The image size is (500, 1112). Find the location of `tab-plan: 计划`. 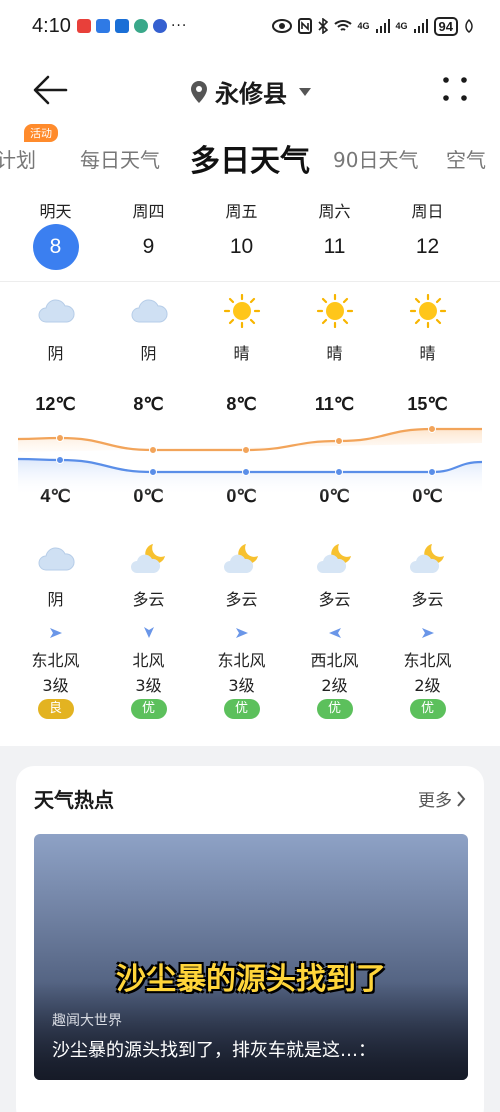

tab-plan: 计划 is located at coordinates (18, 158).